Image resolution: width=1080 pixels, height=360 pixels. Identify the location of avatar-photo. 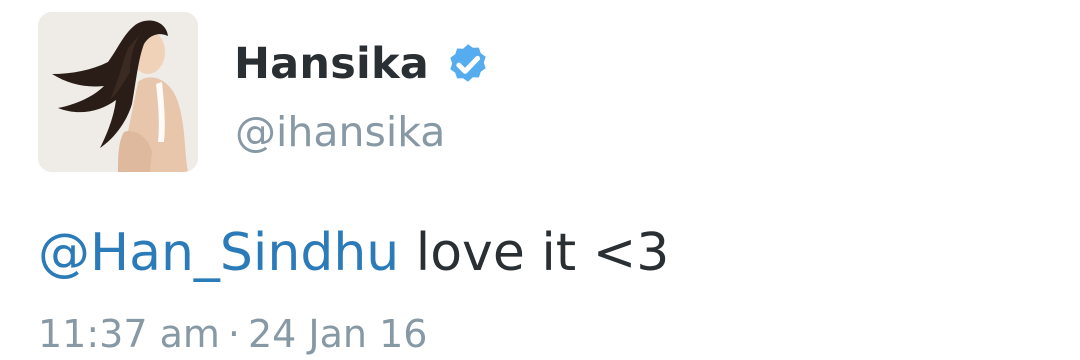
(118, 92).